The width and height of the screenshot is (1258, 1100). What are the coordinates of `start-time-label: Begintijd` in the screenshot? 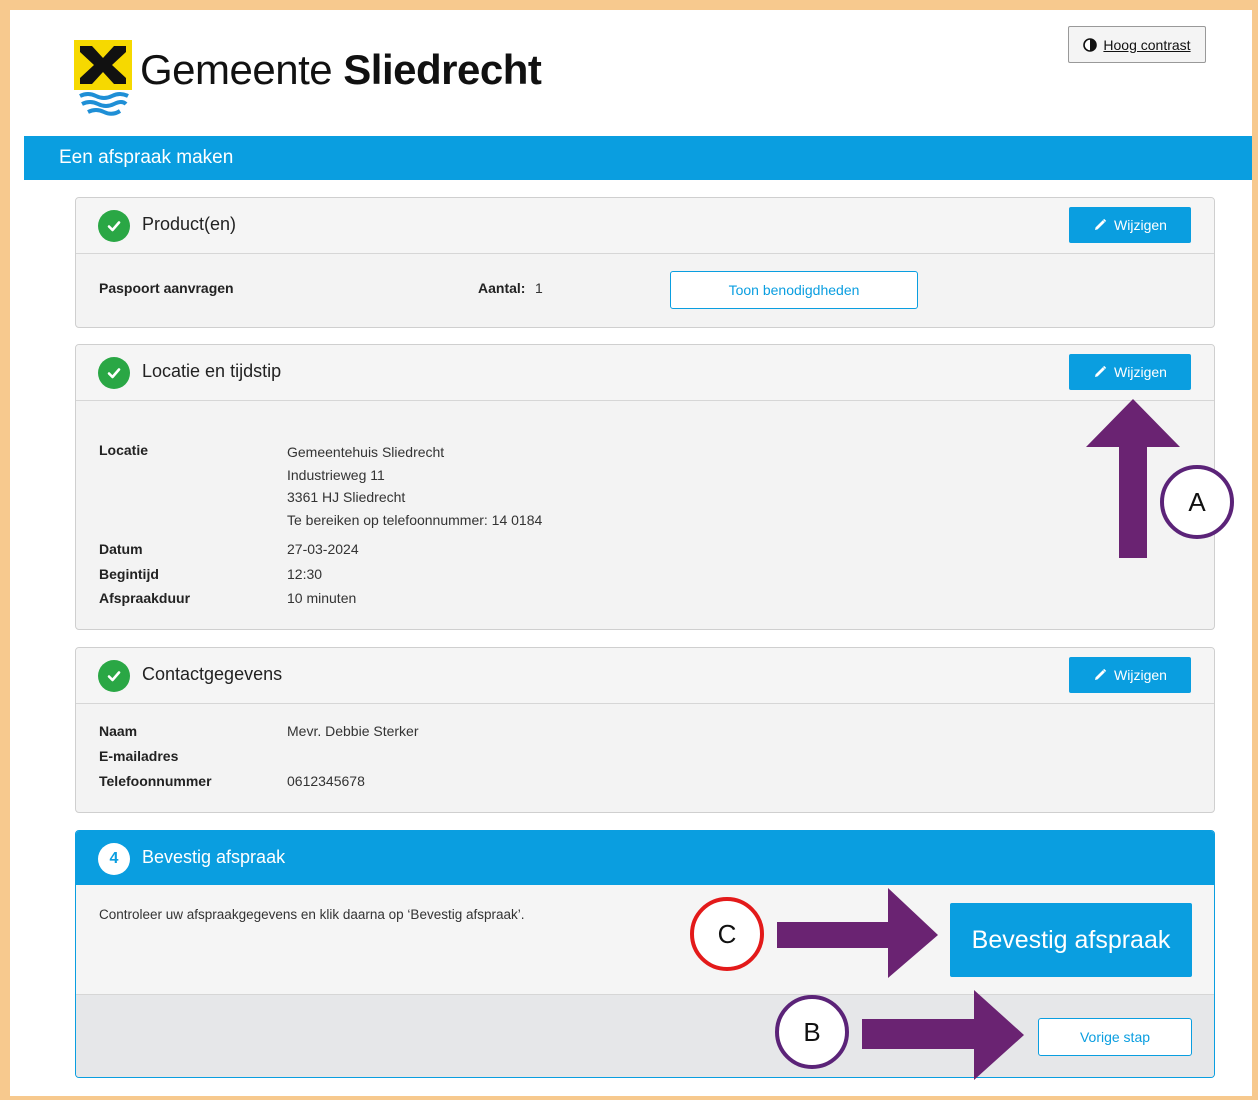 It's located at (129, 574).